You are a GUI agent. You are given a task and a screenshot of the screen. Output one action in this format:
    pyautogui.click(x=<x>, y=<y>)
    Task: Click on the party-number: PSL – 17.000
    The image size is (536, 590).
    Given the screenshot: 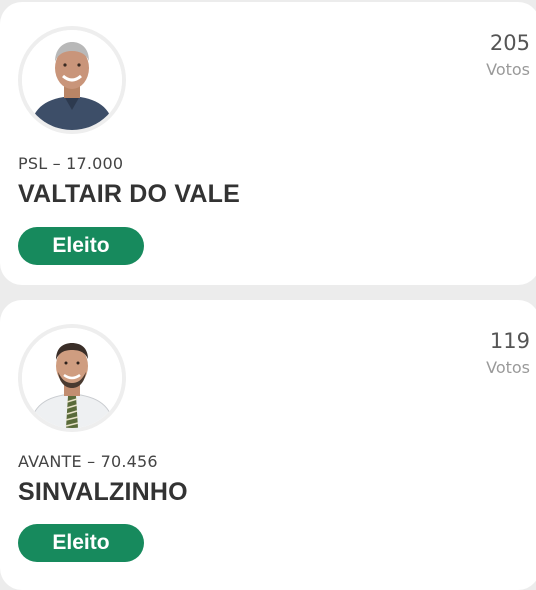 What is the action you would take?
    pyautogui.click(x=71, y=163)
    